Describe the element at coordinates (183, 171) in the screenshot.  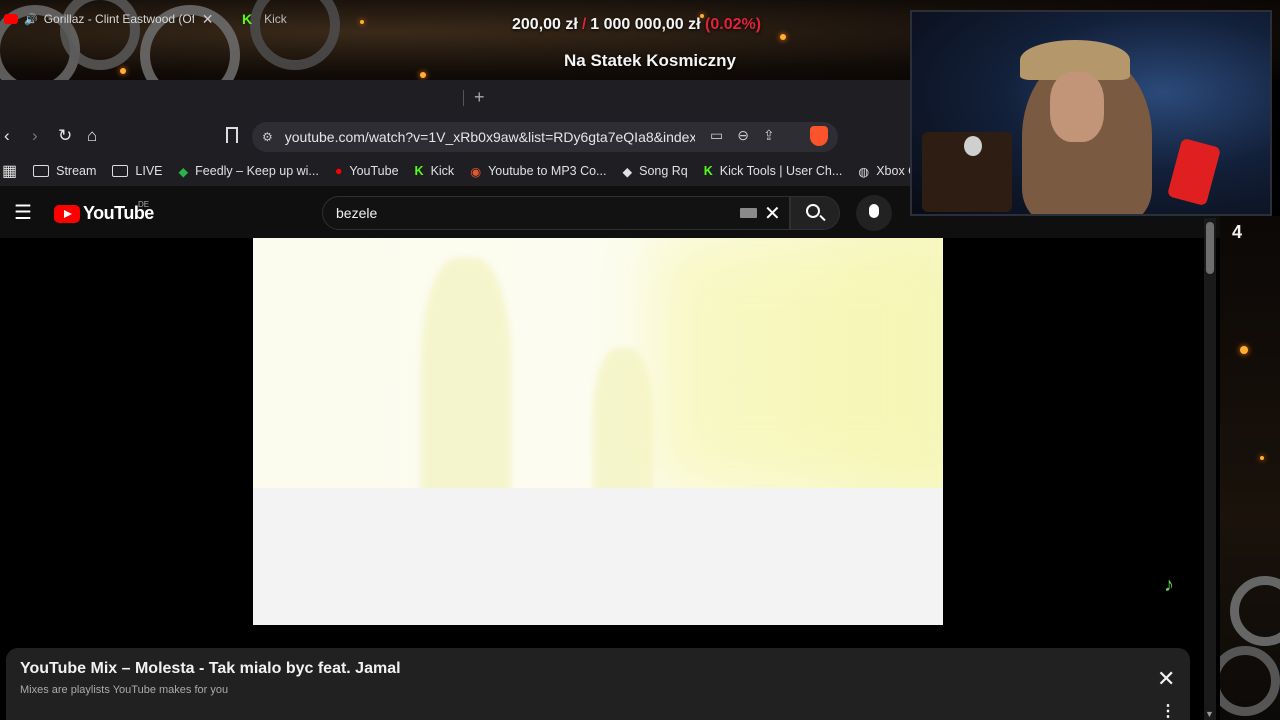
I see `feedly-icon: ◆` at that location.